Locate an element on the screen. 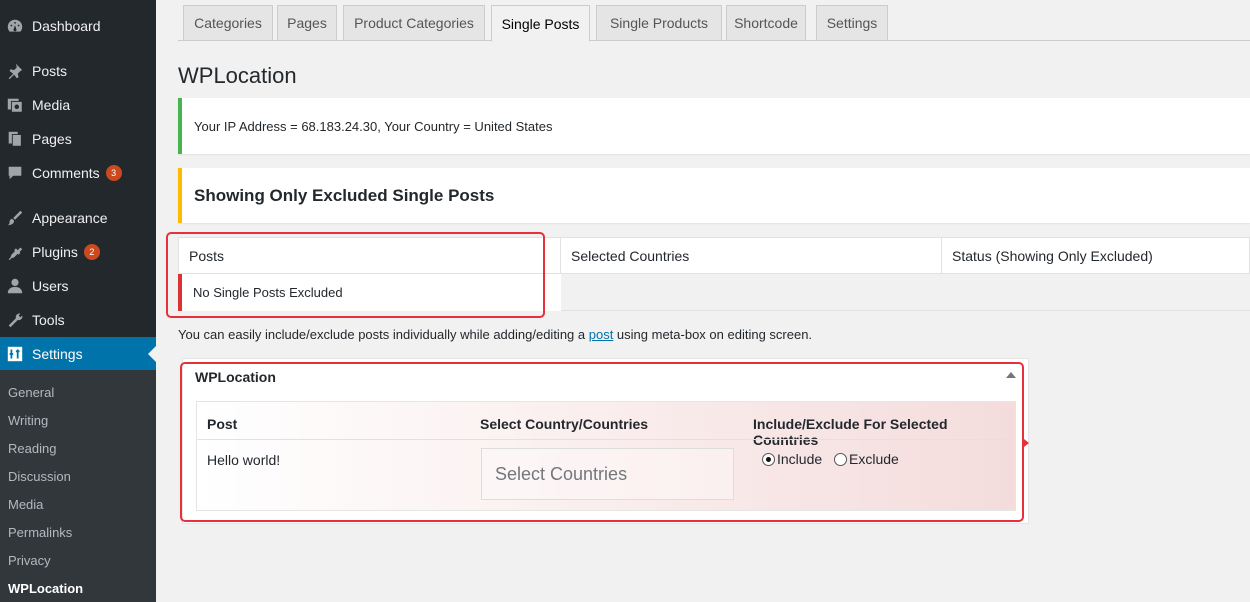  metabox-header-countries: Select Country/Countries is located at coordinates (564, 424).